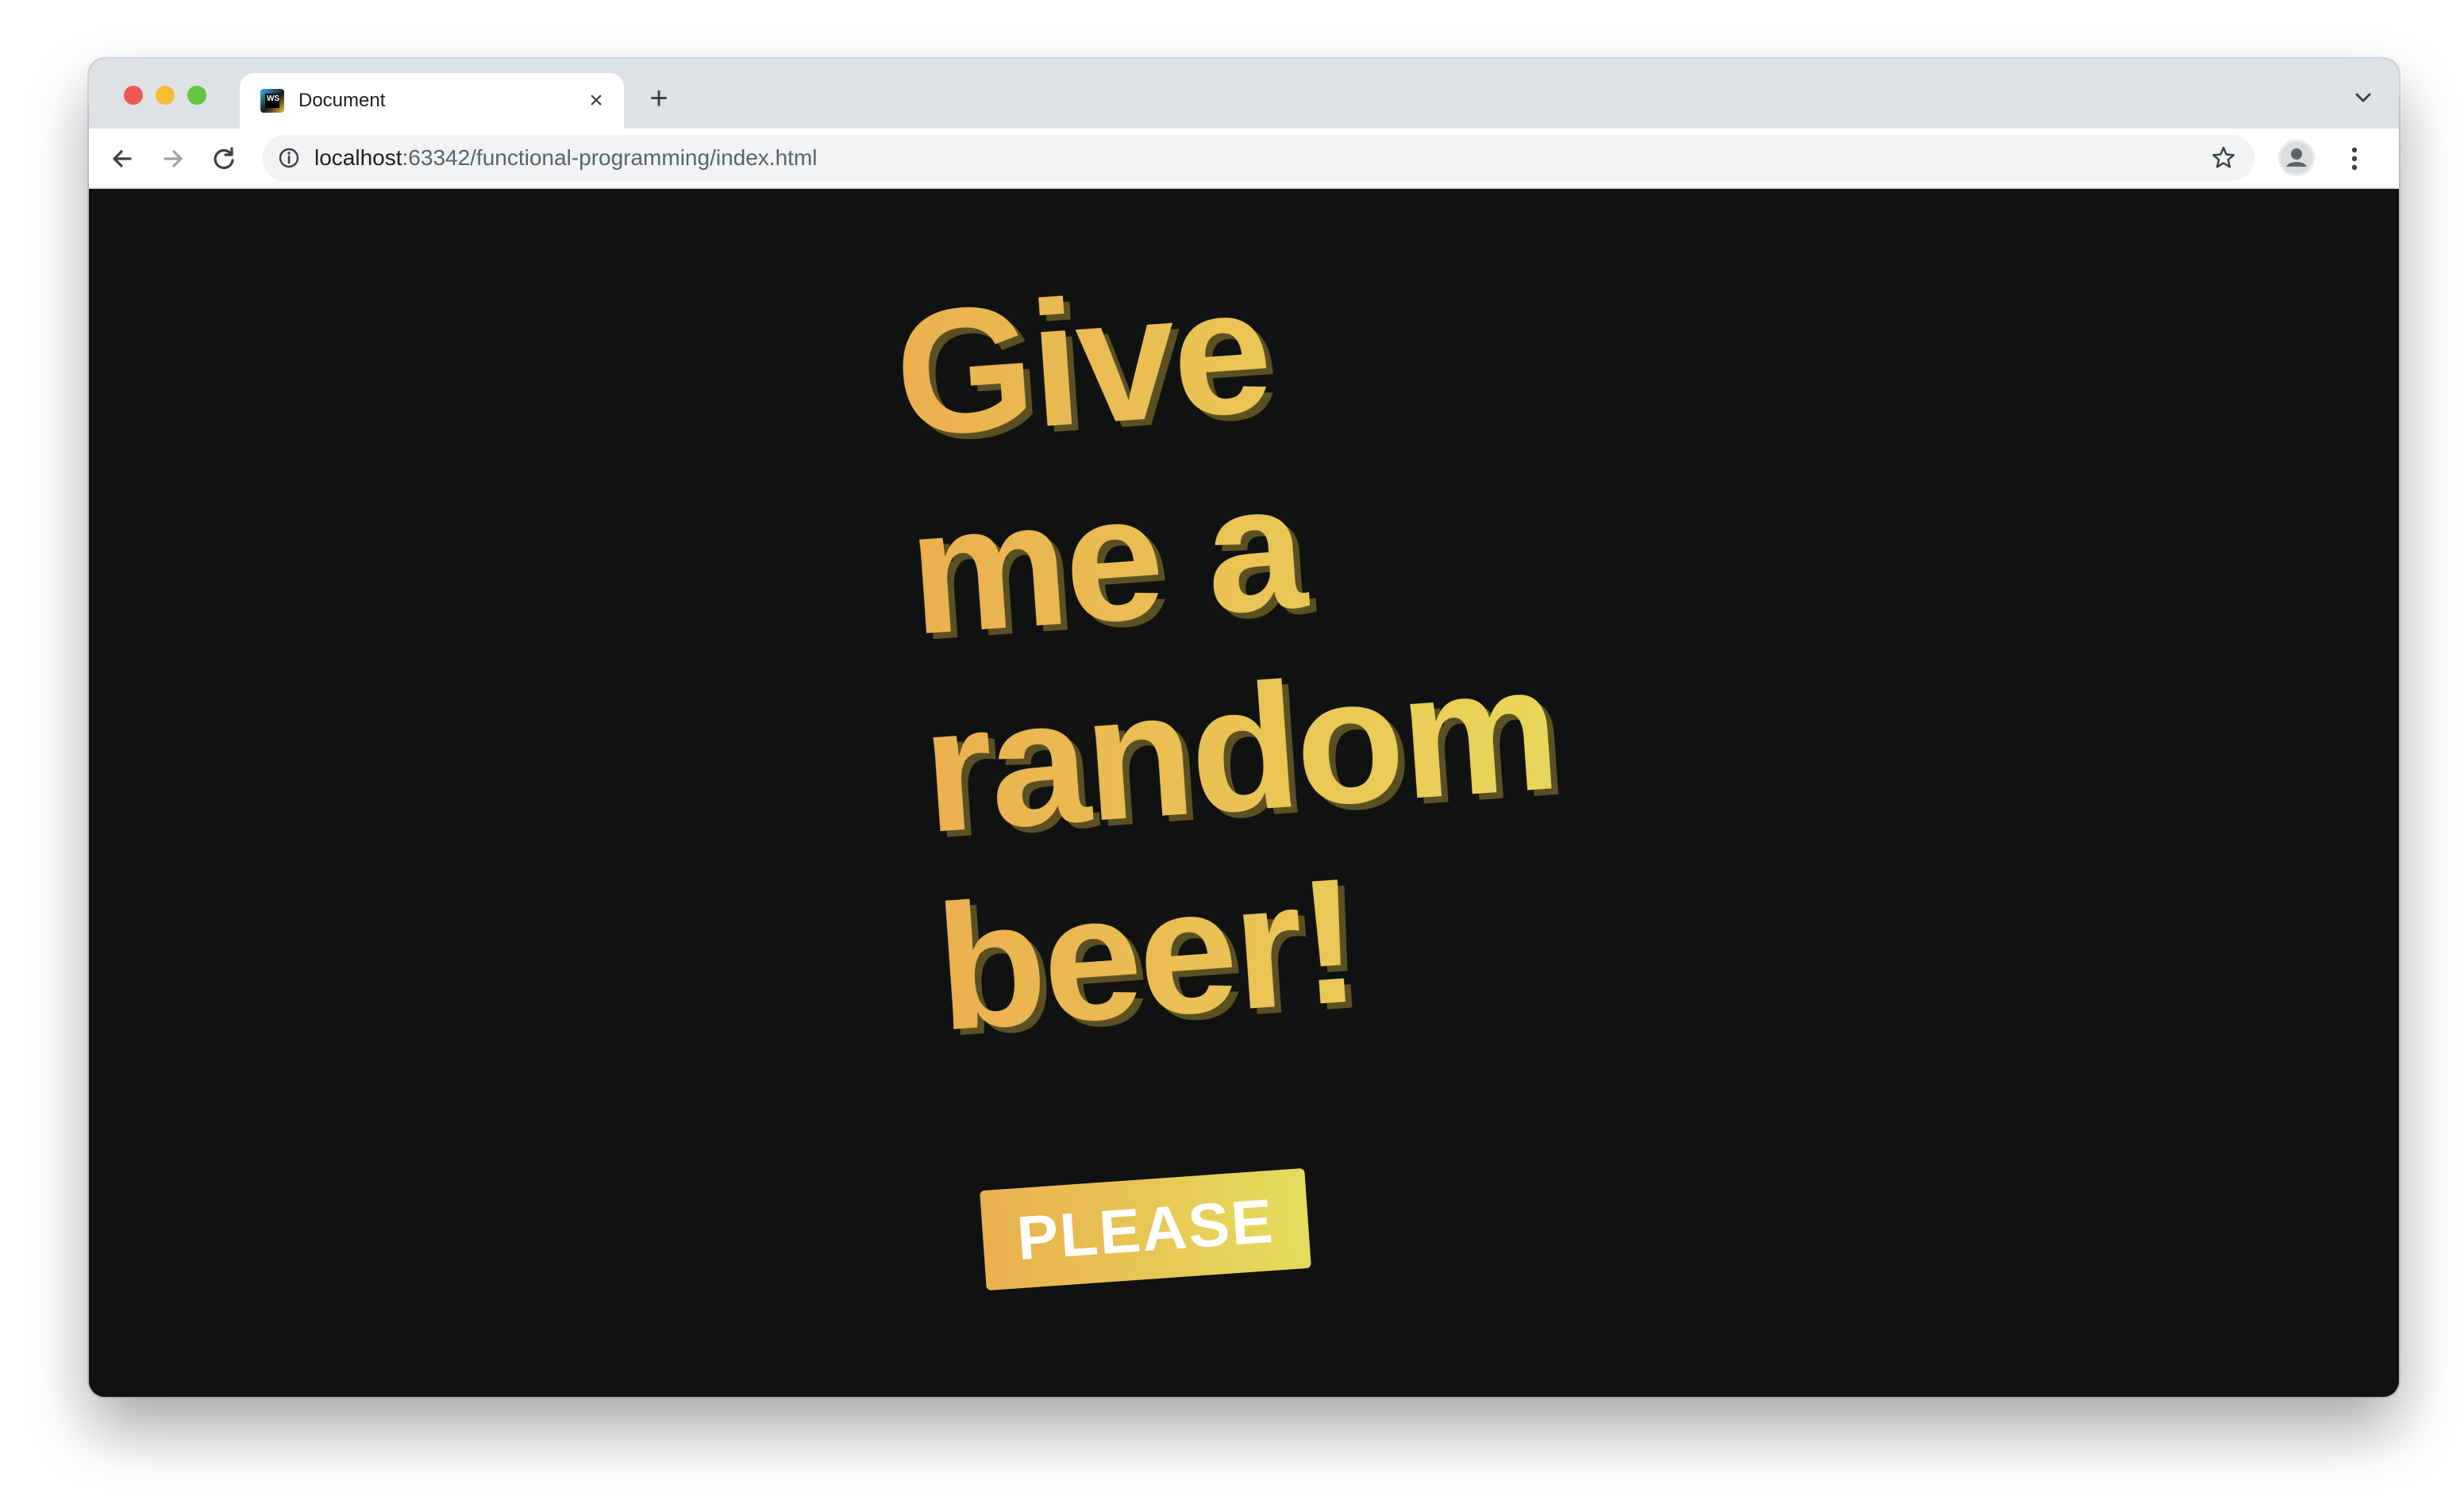  I want to click on chevron-down-icon, so click(2363, 97).